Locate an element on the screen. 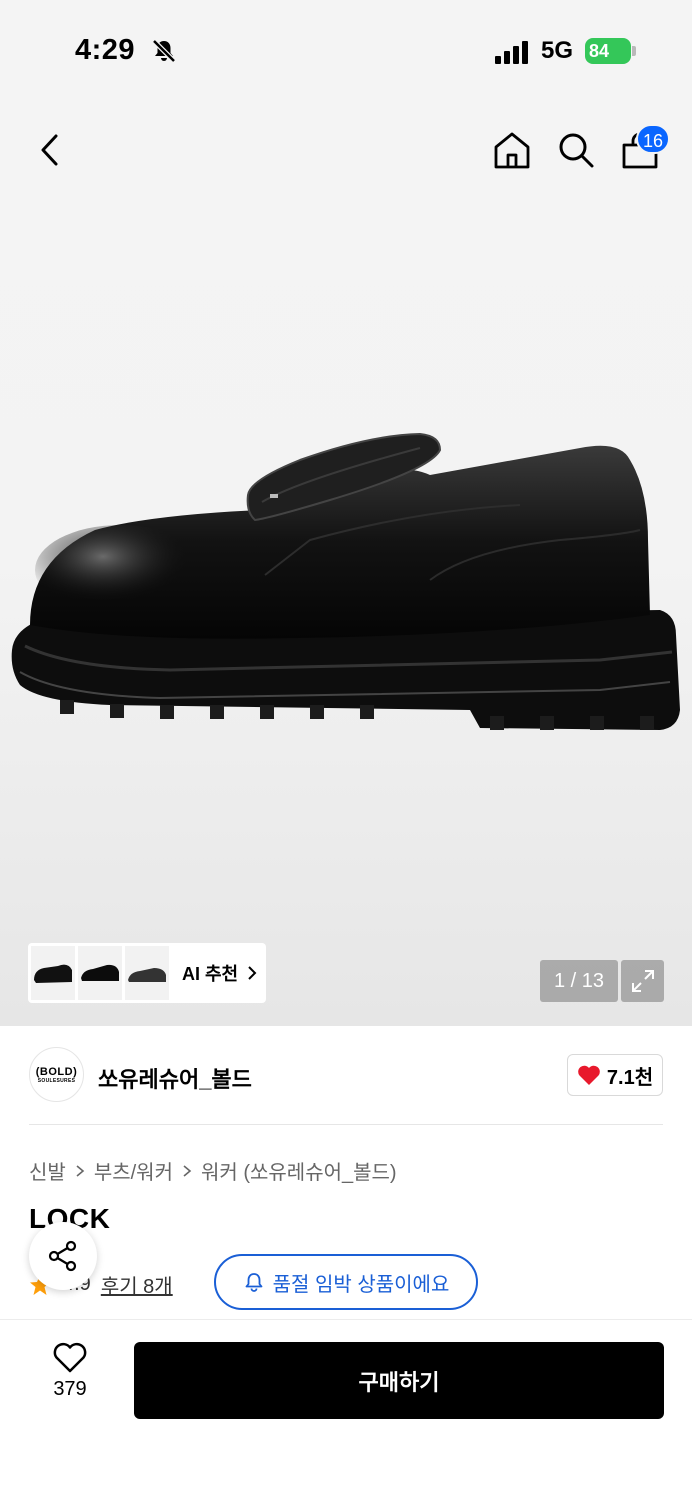 This screenshot has width=692, height=1500. brand-like-button: 7.1천 is located at coordinates (615, 1075).